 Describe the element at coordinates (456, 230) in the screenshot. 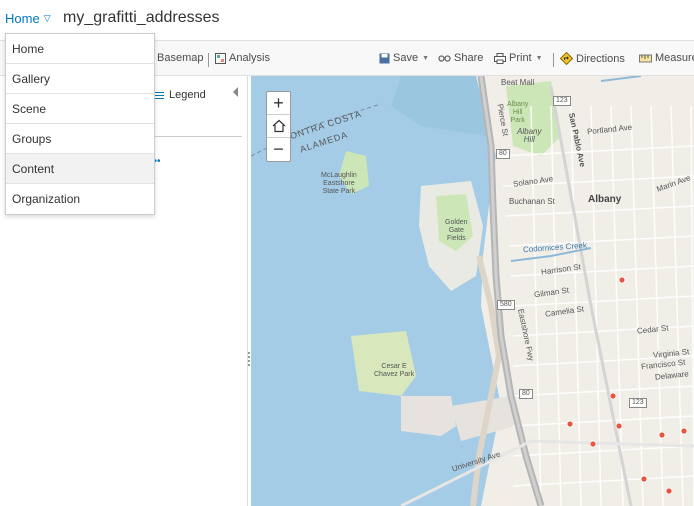

I see `park-label: Golden Gate Fields` at that location.